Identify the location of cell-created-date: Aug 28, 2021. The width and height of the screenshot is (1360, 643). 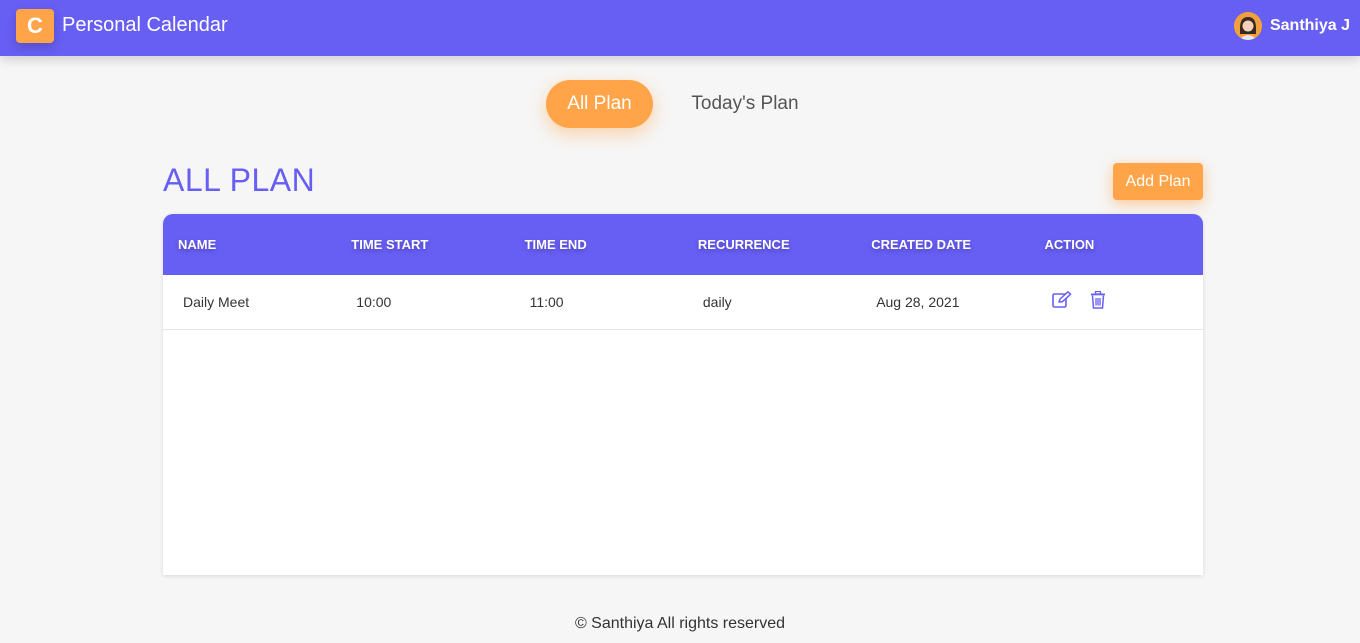
(918, 302).